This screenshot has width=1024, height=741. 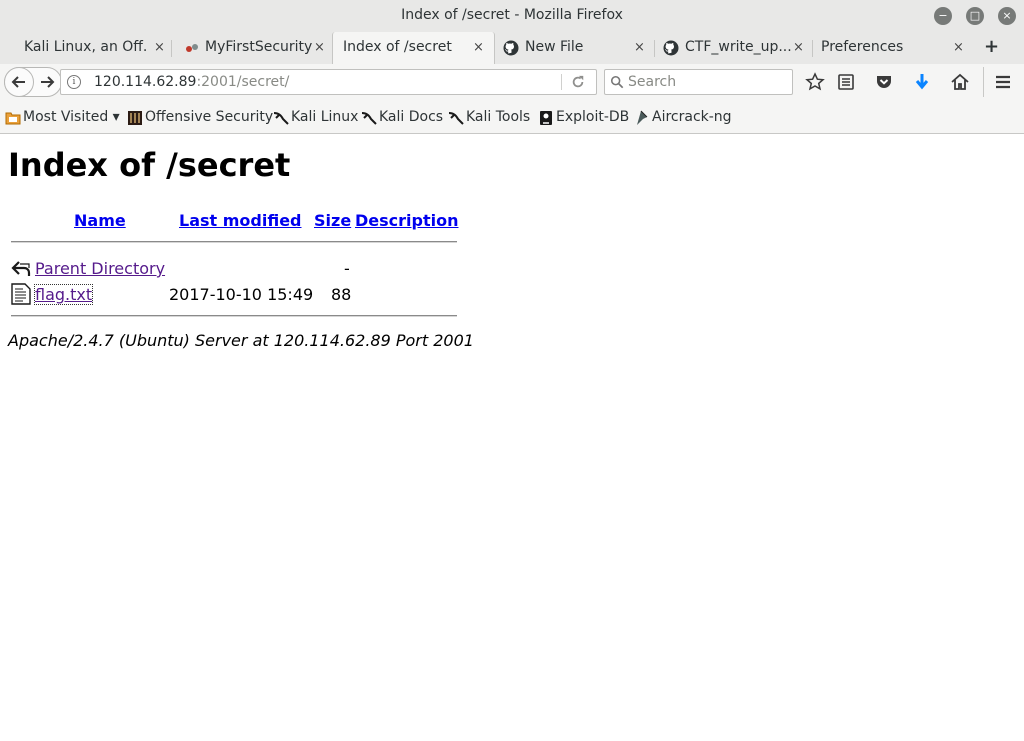 I want to click on bookmark-aircrack-ng: Aircrack-ng, so click(x=692, y=117).